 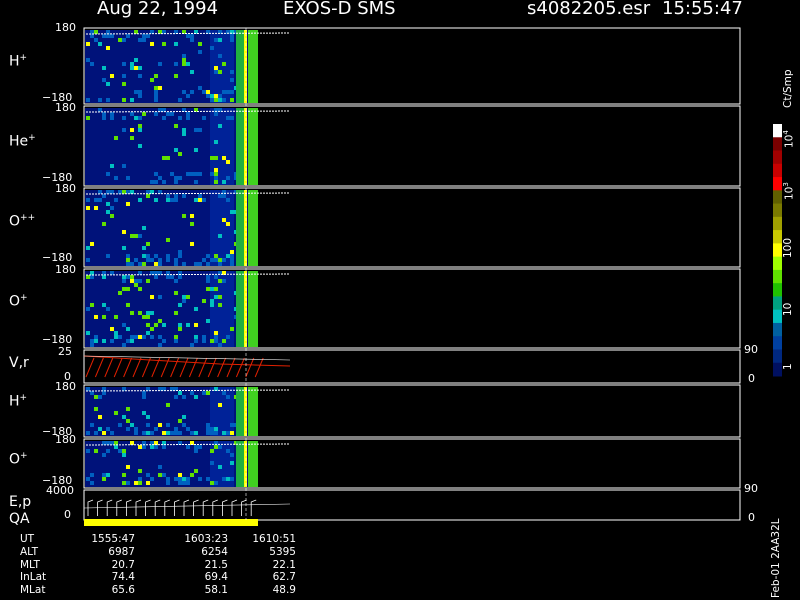 What do you see at coordinates (216, 577) in the screenshot?
I see `table-cell: 69.4` at bounding box center [216, 577].